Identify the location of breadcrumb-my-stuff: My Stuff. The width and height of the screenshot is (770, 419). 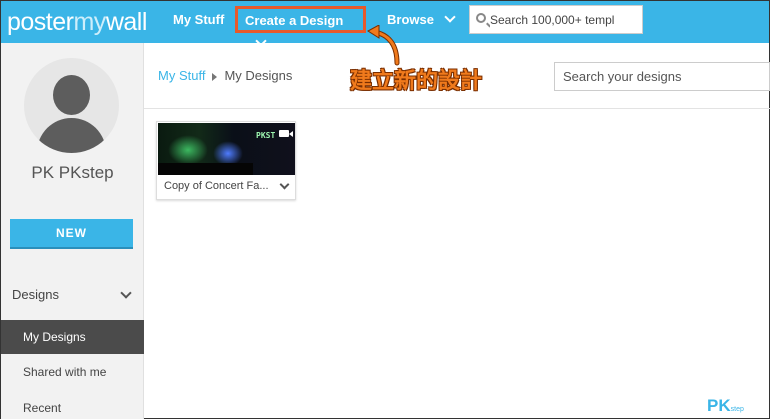
(181, 75).